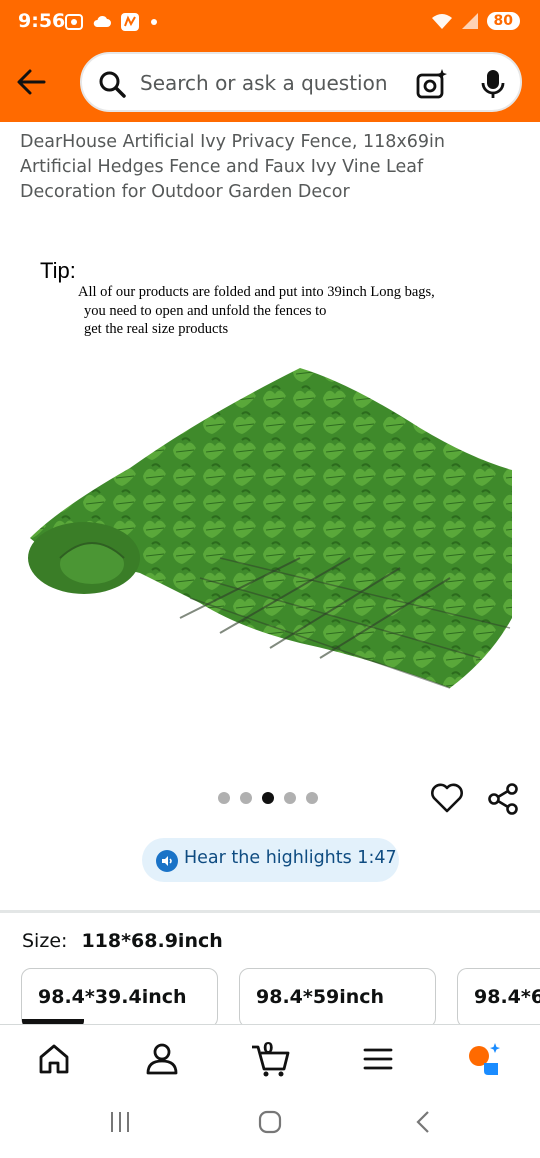 The height and width of the screenshot is (1158, 540). Describe the element at coordinates (42, 21) in the screenshot. I see `status-time: 9:56` at that location.